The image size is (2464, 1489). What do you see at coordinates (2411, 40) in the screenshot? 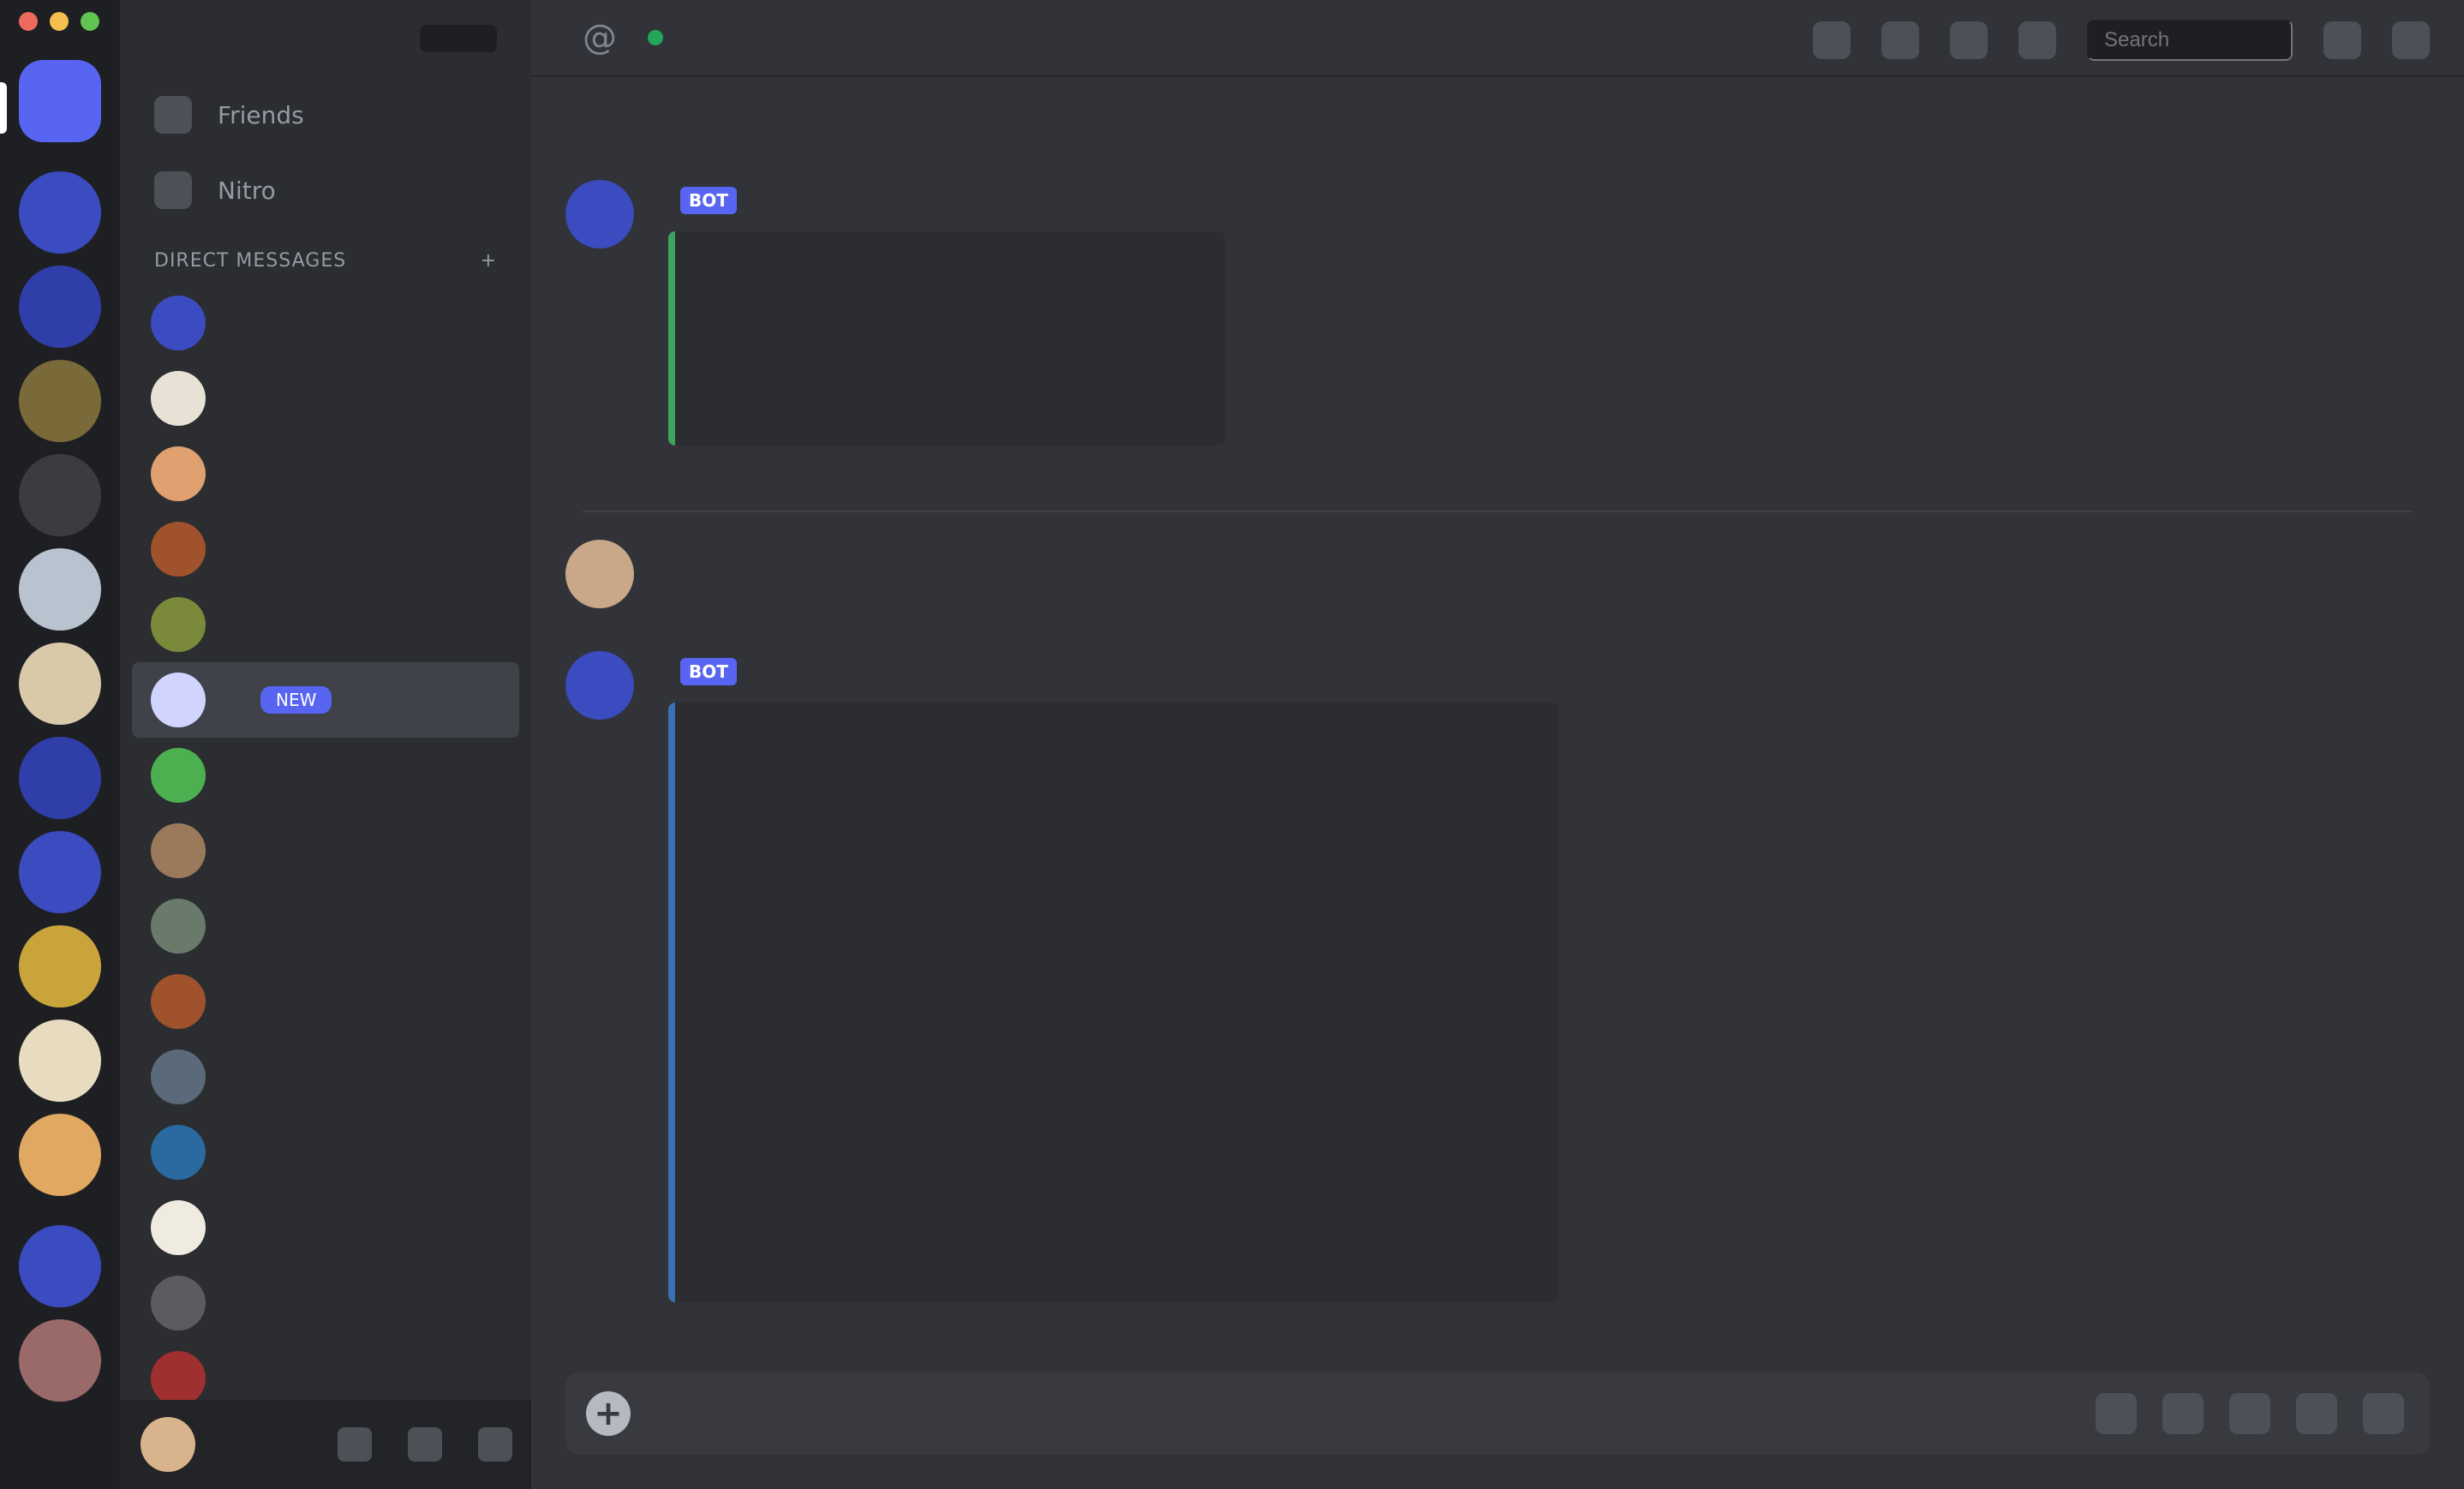
I see `help-icon` at bounding box center [2411, 40].